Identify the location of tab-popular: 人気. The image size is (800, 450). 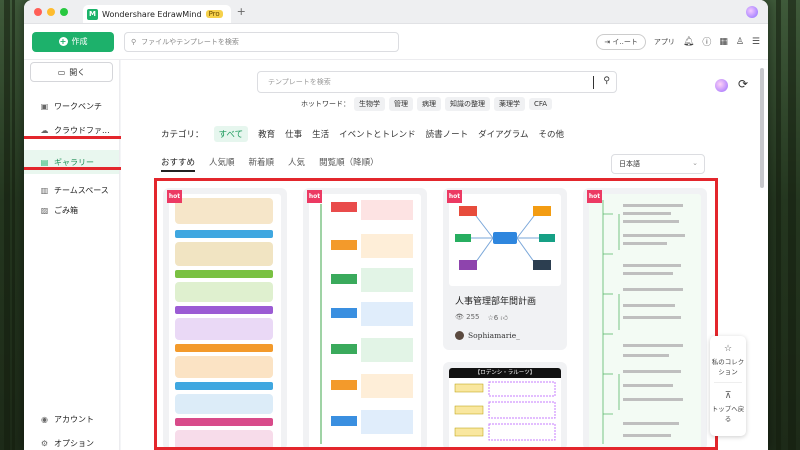
(296, 164).